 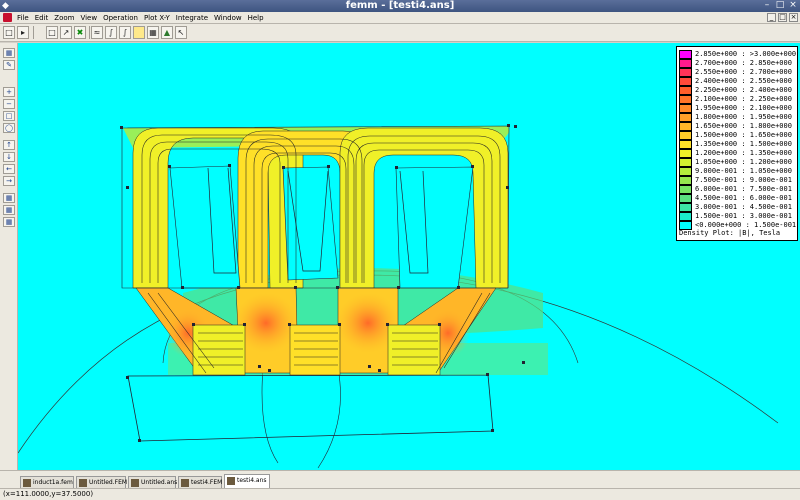 What do you see at coordinates (9, 145) in the screenshot?
I see `pan-up-icon: ↑` at bounding box center [9, 145].